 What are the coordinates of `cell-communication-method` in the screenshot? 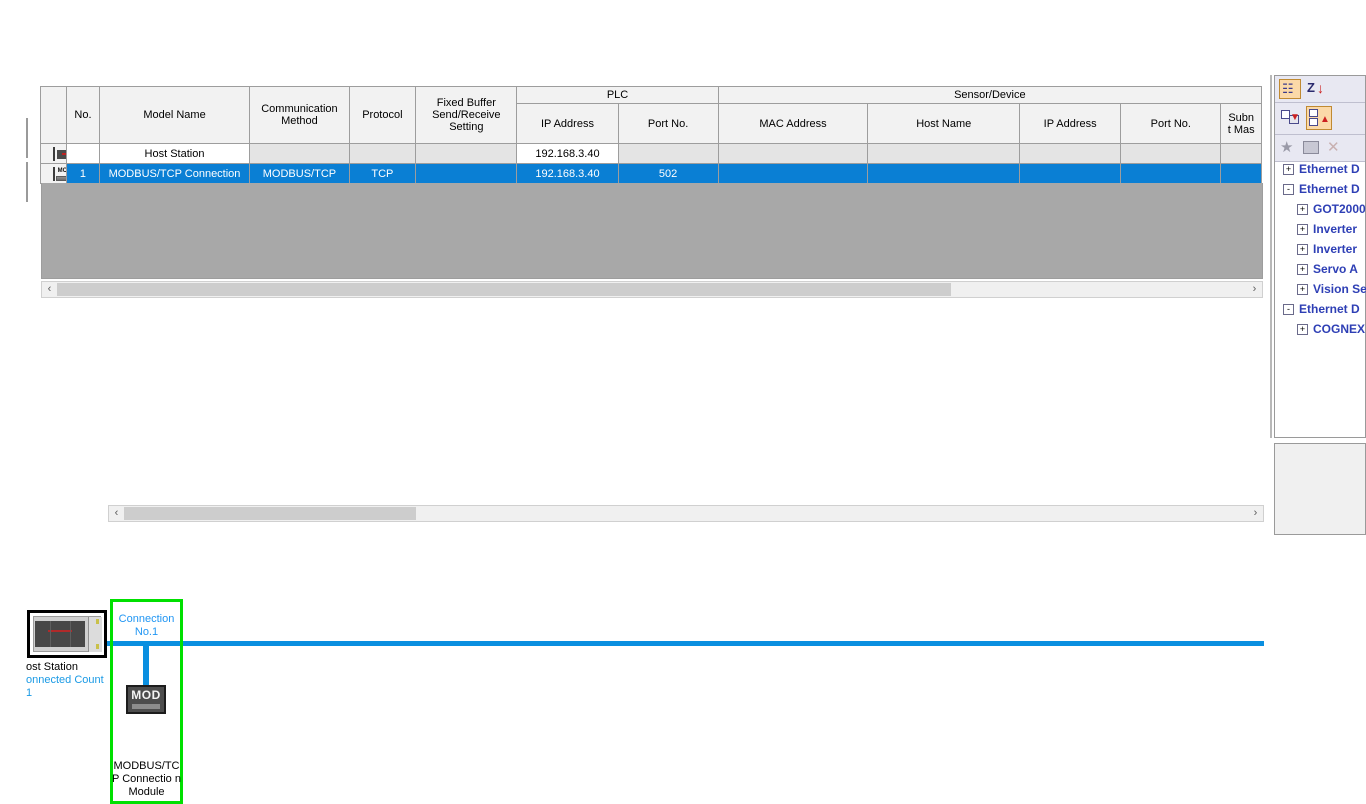 It's located at (299, 153).